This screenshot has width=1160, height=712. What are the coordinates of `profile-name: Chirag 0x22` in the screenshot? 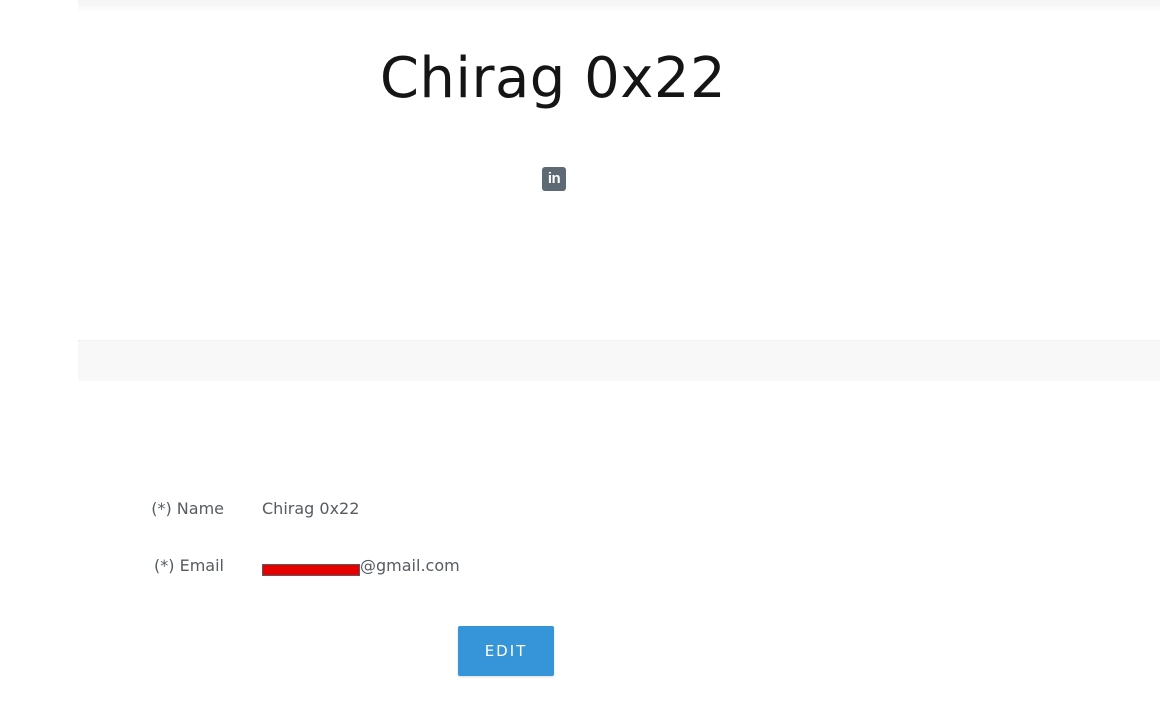 It's located at (553, 78).